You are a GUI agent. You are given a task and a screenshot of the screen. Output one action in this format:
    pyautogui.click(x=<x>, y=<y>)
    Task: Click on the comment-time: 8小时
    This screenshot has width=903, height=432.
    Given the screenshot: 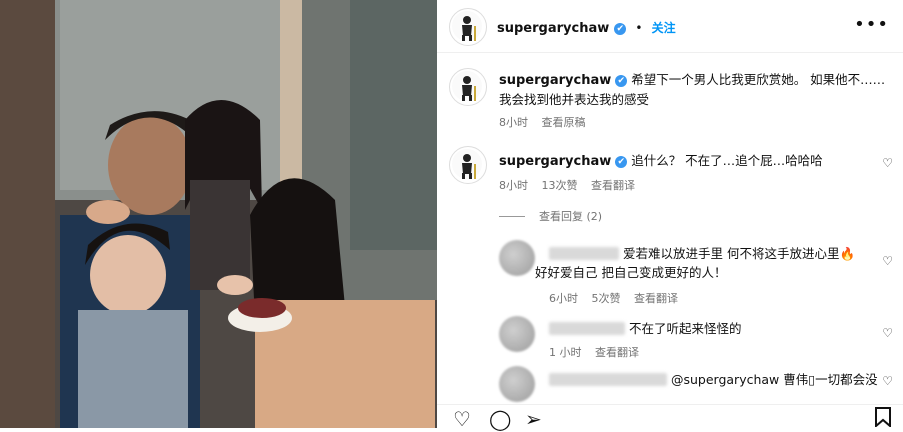 What is the action you would take?
    pyautogui.click(x=513, y=185)
    